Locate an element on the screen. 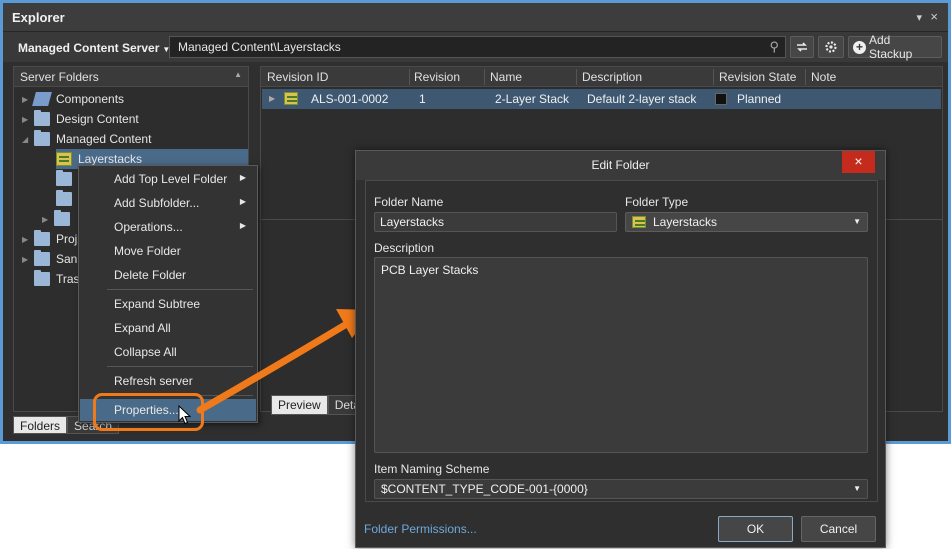 This screenshot has height=549, width=951. tree-item-trash: Tras is located at coordinates (51, 279).